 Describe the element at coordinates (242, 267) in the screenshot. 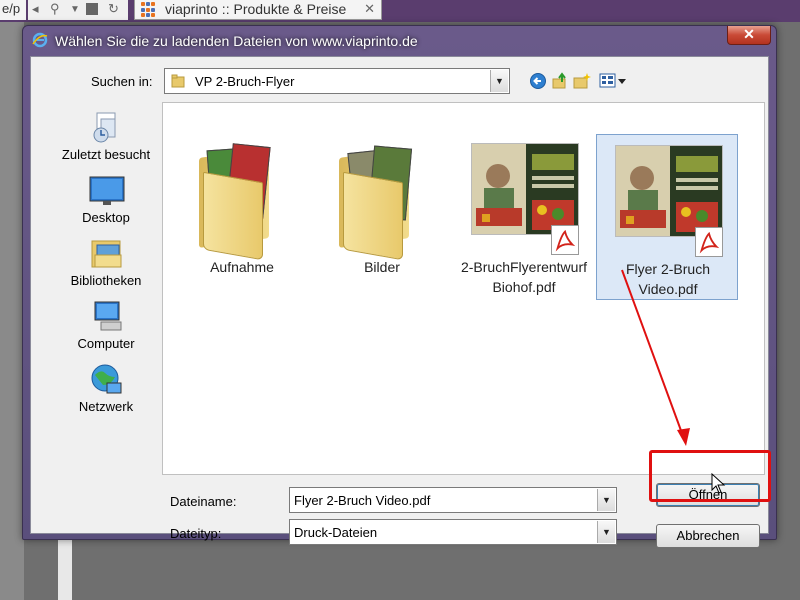

I see `file-name: Aufnahme` at that location.